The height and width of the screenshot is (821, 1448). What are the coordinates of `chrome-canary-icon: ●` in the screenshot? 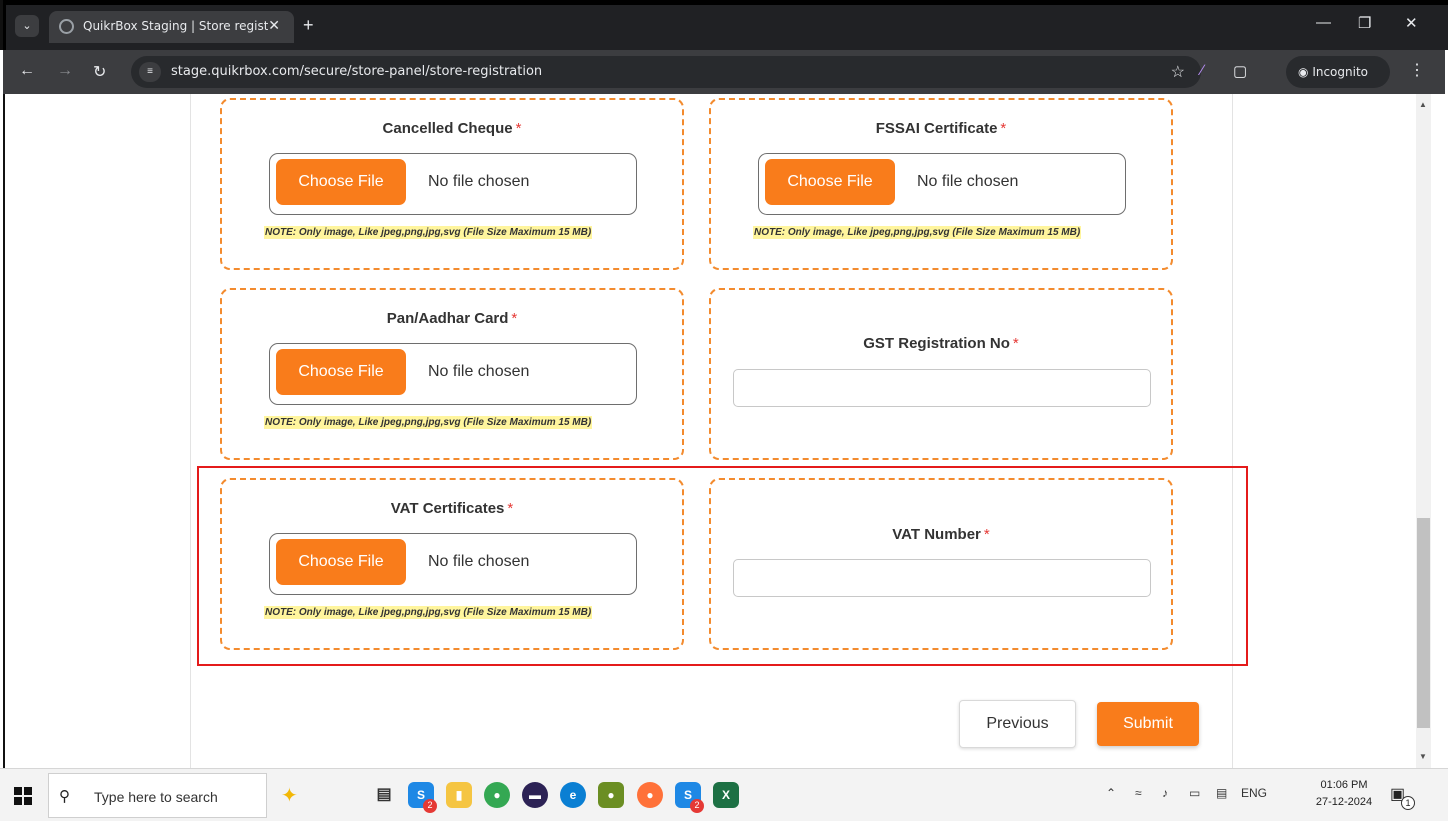 It's located at (611, 795).